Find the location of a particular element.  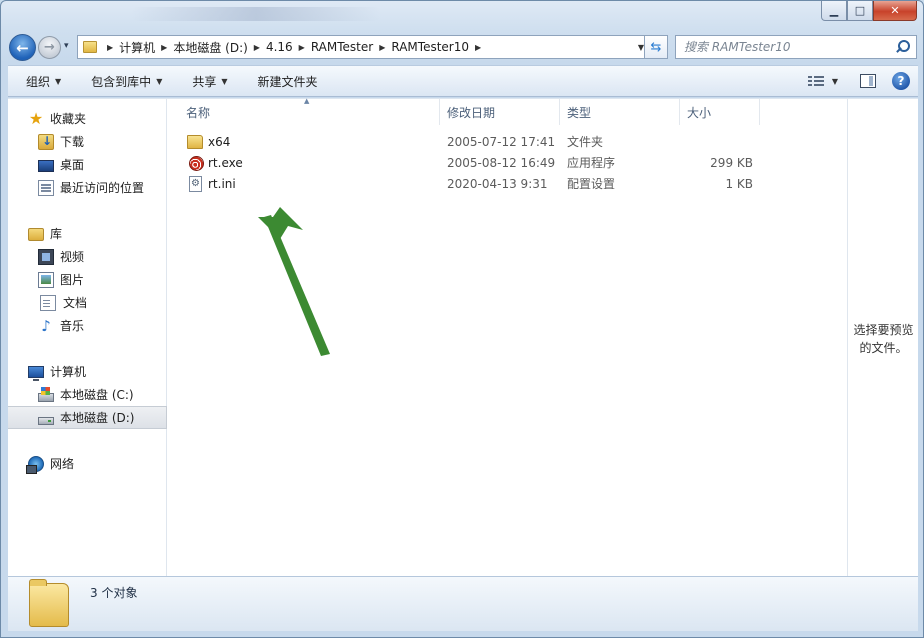

share-button: 共享 ▼ is located at coordinates (204, 81).